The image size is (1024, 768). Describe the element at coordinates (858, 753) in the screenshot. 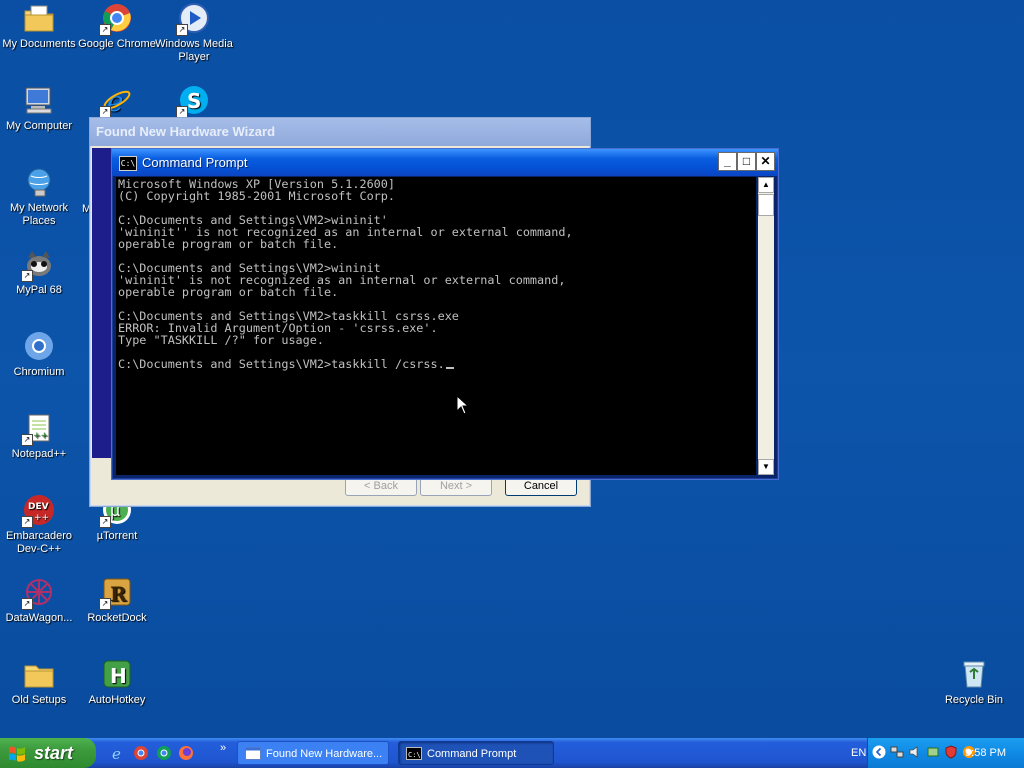

I see `language-indicator: EN` at that location.